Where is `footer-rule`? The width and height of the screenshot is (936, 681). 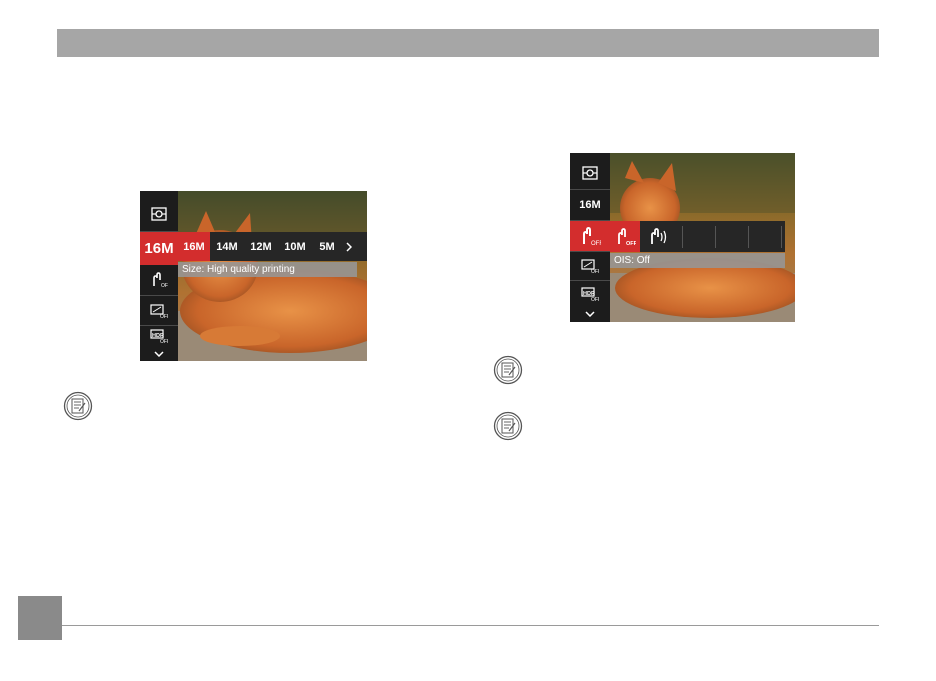 footer-rule is located at coordinates (470, 625).